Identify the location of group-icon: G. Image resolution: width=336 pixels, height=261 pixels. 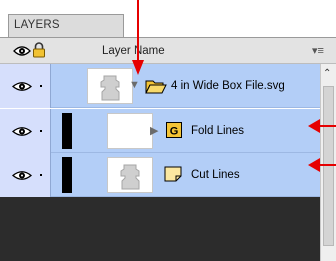
(174, 130).